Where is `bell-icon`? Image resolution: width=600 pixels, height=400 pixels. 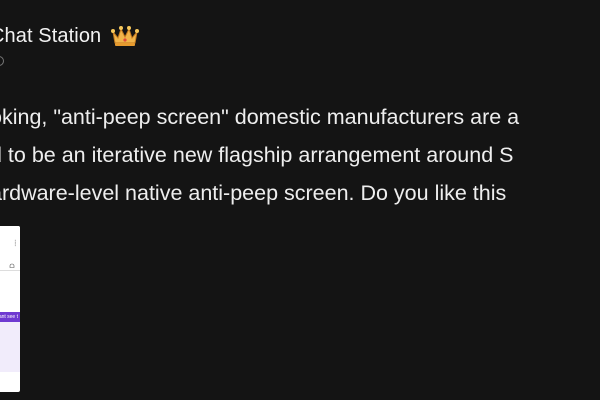 bell-icon is located at coordinates (12, 262).